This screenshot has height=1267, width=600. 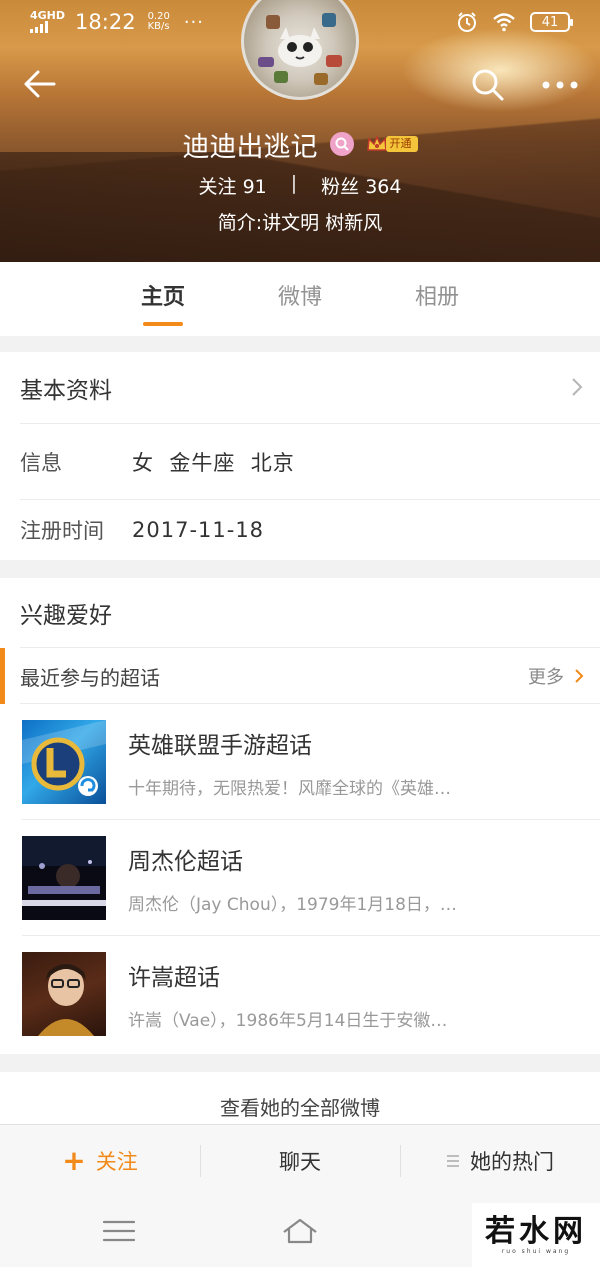 What do you see at coordinates (62, 531) in the screenshot?
I see `register-label: 注册时间` at bounding box center [62, 531].